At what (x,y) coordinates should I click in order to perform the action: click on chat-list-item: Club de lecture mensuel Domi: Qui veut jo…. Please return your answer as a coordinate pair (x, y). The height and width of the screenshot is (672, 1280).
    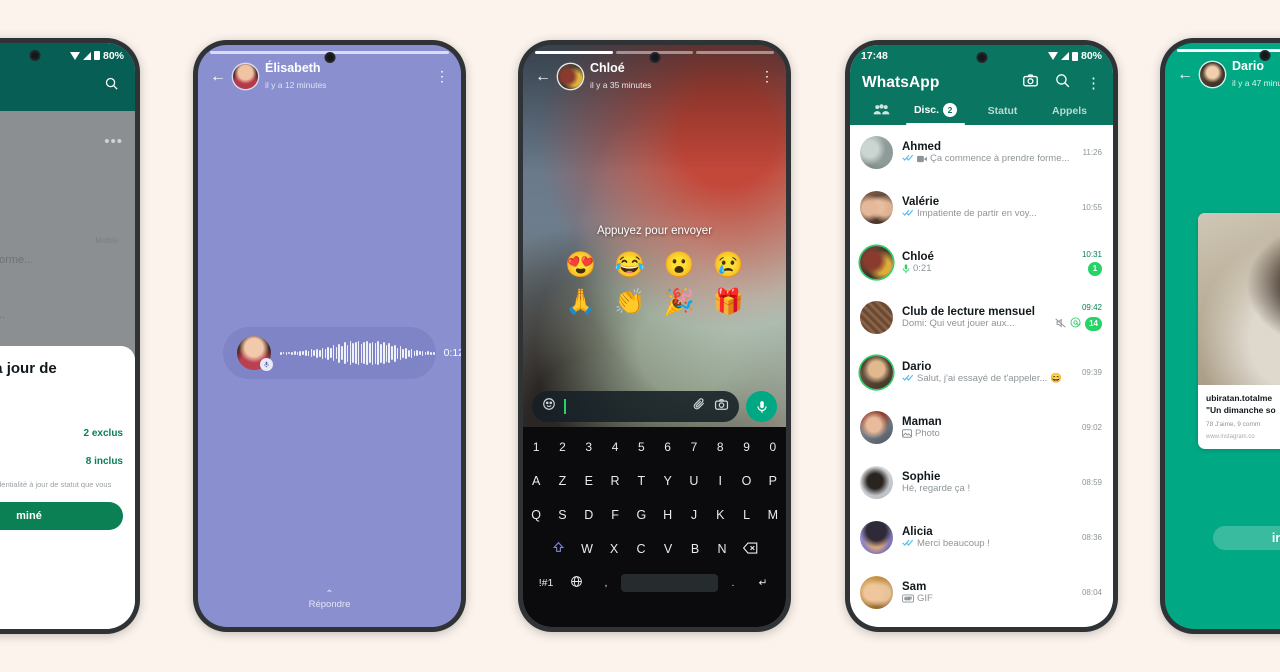
    Looking at the image, I should click on (981, 317).